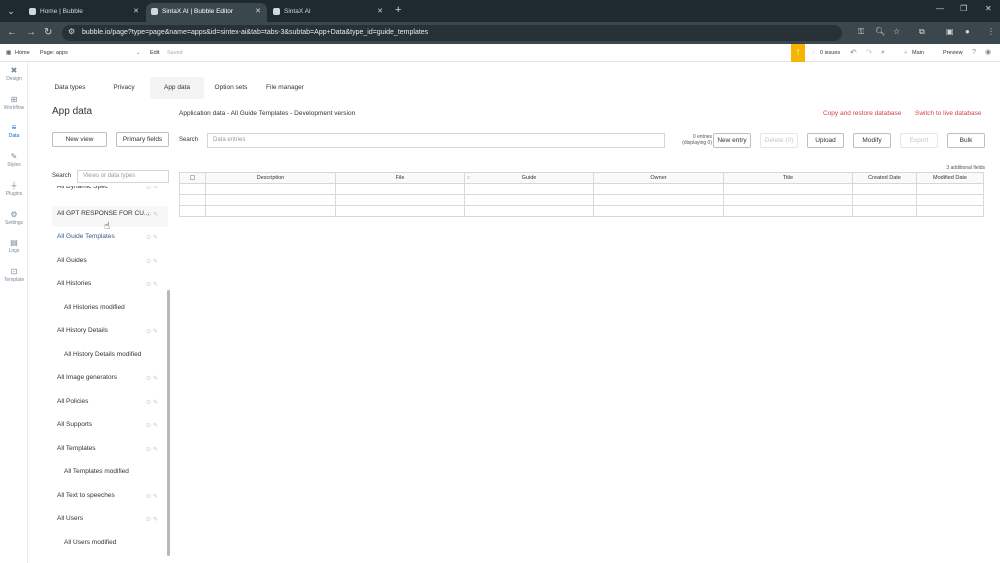  Describe the element at coordinates (154, 53) in the screenshot. I see `edit-menu: Edit` at that location.